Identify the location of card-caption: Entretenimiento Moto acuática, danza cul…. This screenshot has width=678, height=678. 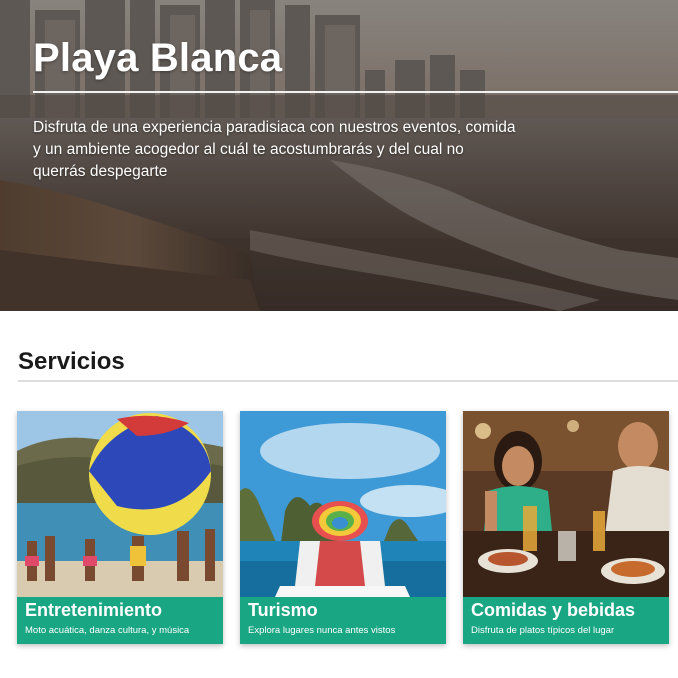
(120, 620).